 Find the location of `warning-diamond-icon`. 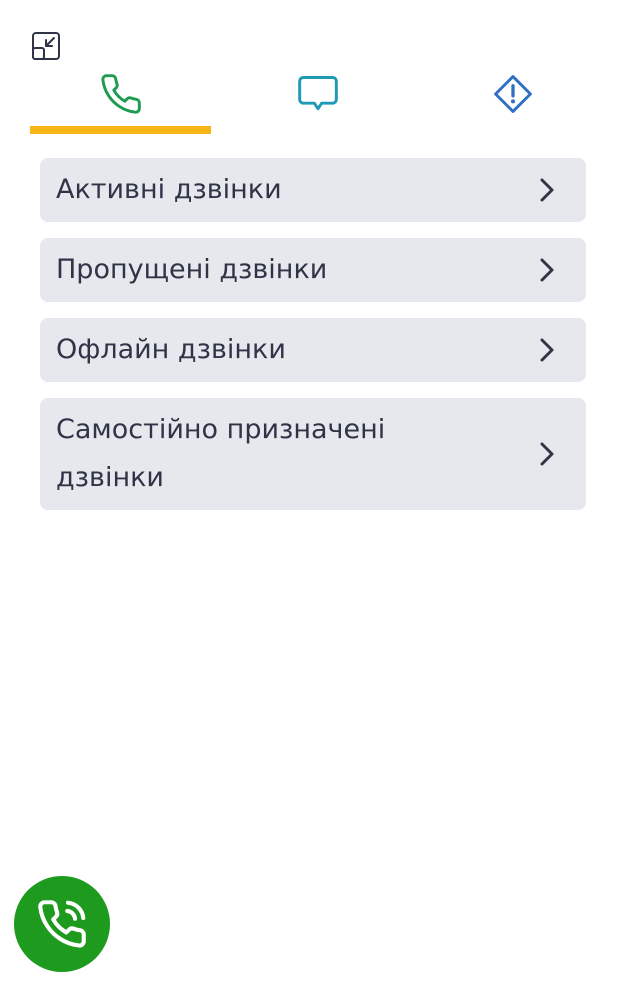

warning-diamond-icon is located at coordinates (512, 94).